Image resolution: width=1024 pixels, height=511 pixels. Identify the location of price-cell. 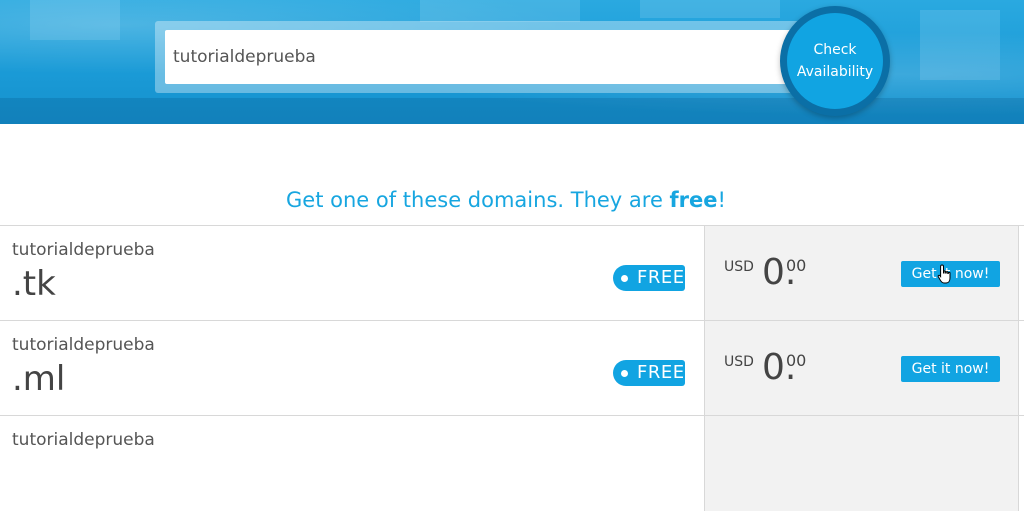
(861, 463).